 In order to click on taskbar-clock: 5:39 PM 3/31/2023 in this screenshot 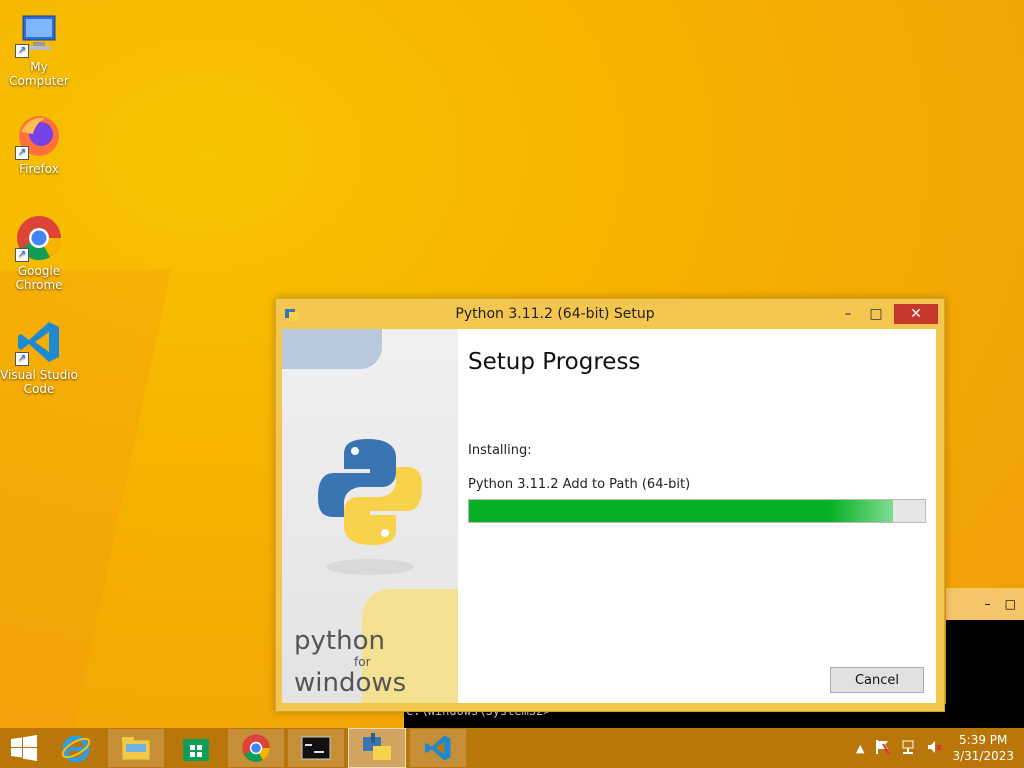, I will do `click(983, 748)`.